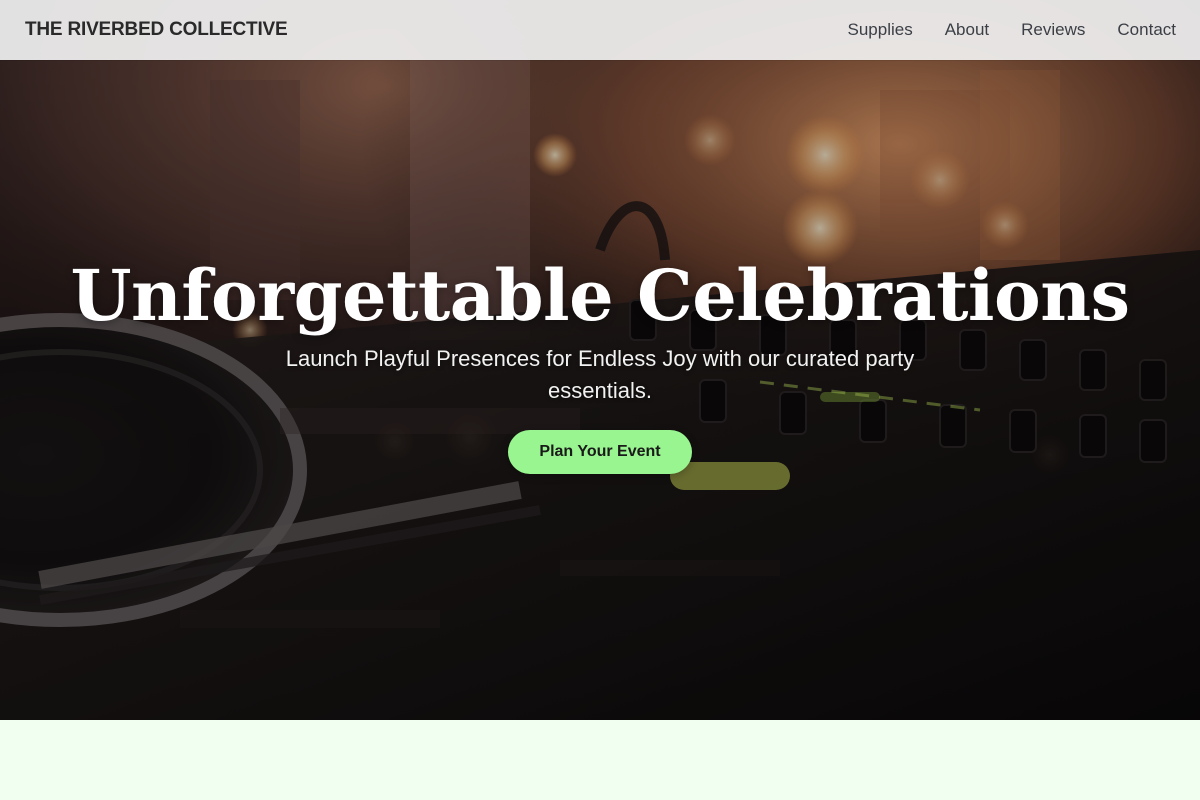  What do you see at coordinates (600, 760) in the screenshot?
I see `next-section` at bounding box center [600, 760].